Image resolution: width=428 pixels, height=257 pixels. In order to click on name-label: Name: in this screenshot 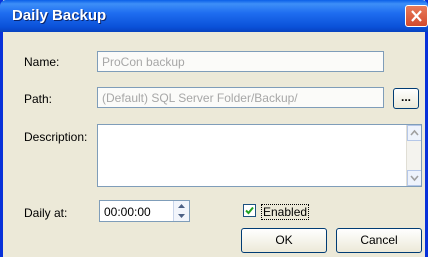, I will do `click(42, 62)`.